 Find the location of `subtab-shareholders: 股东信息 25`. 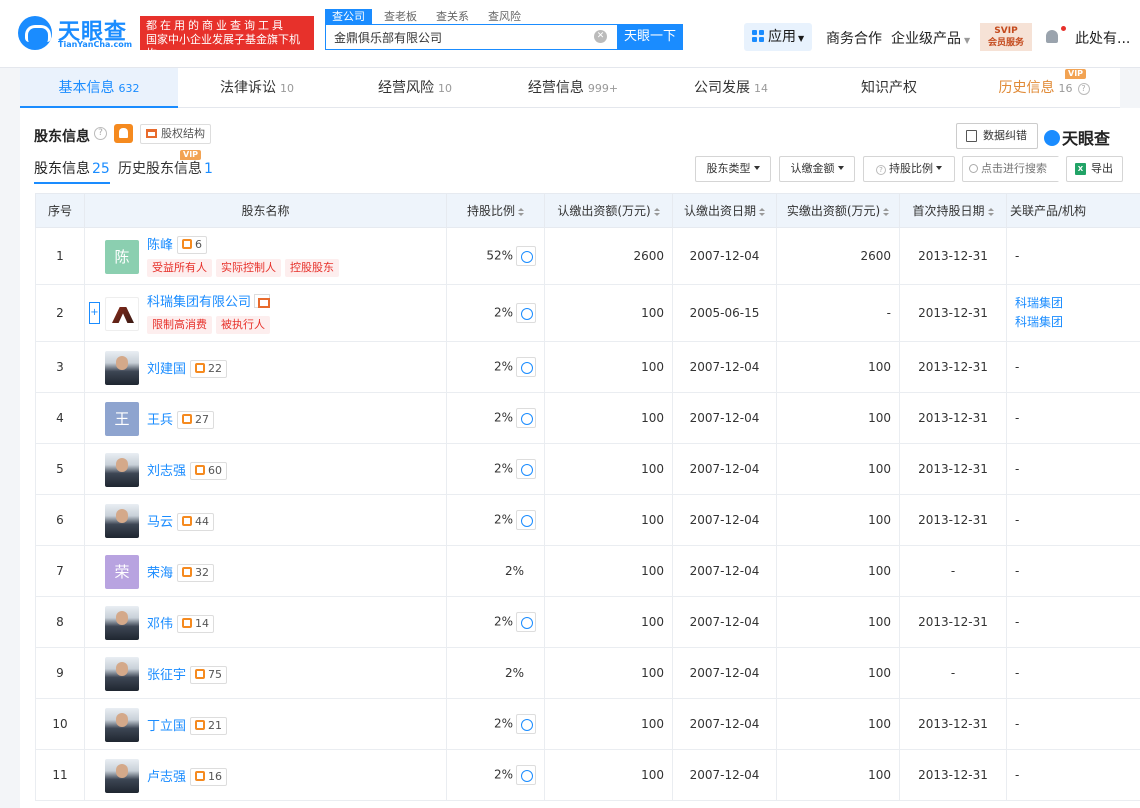

subtab-shareholders: 股东信息 25 is located at coordinates (72, 171).